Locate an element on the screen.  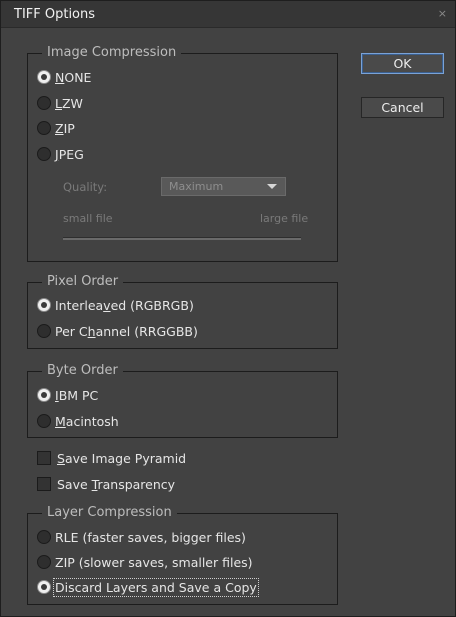
layer-compression-discard-radio: Discard Layers and Save a Copy is located at coordinates (148, 587).